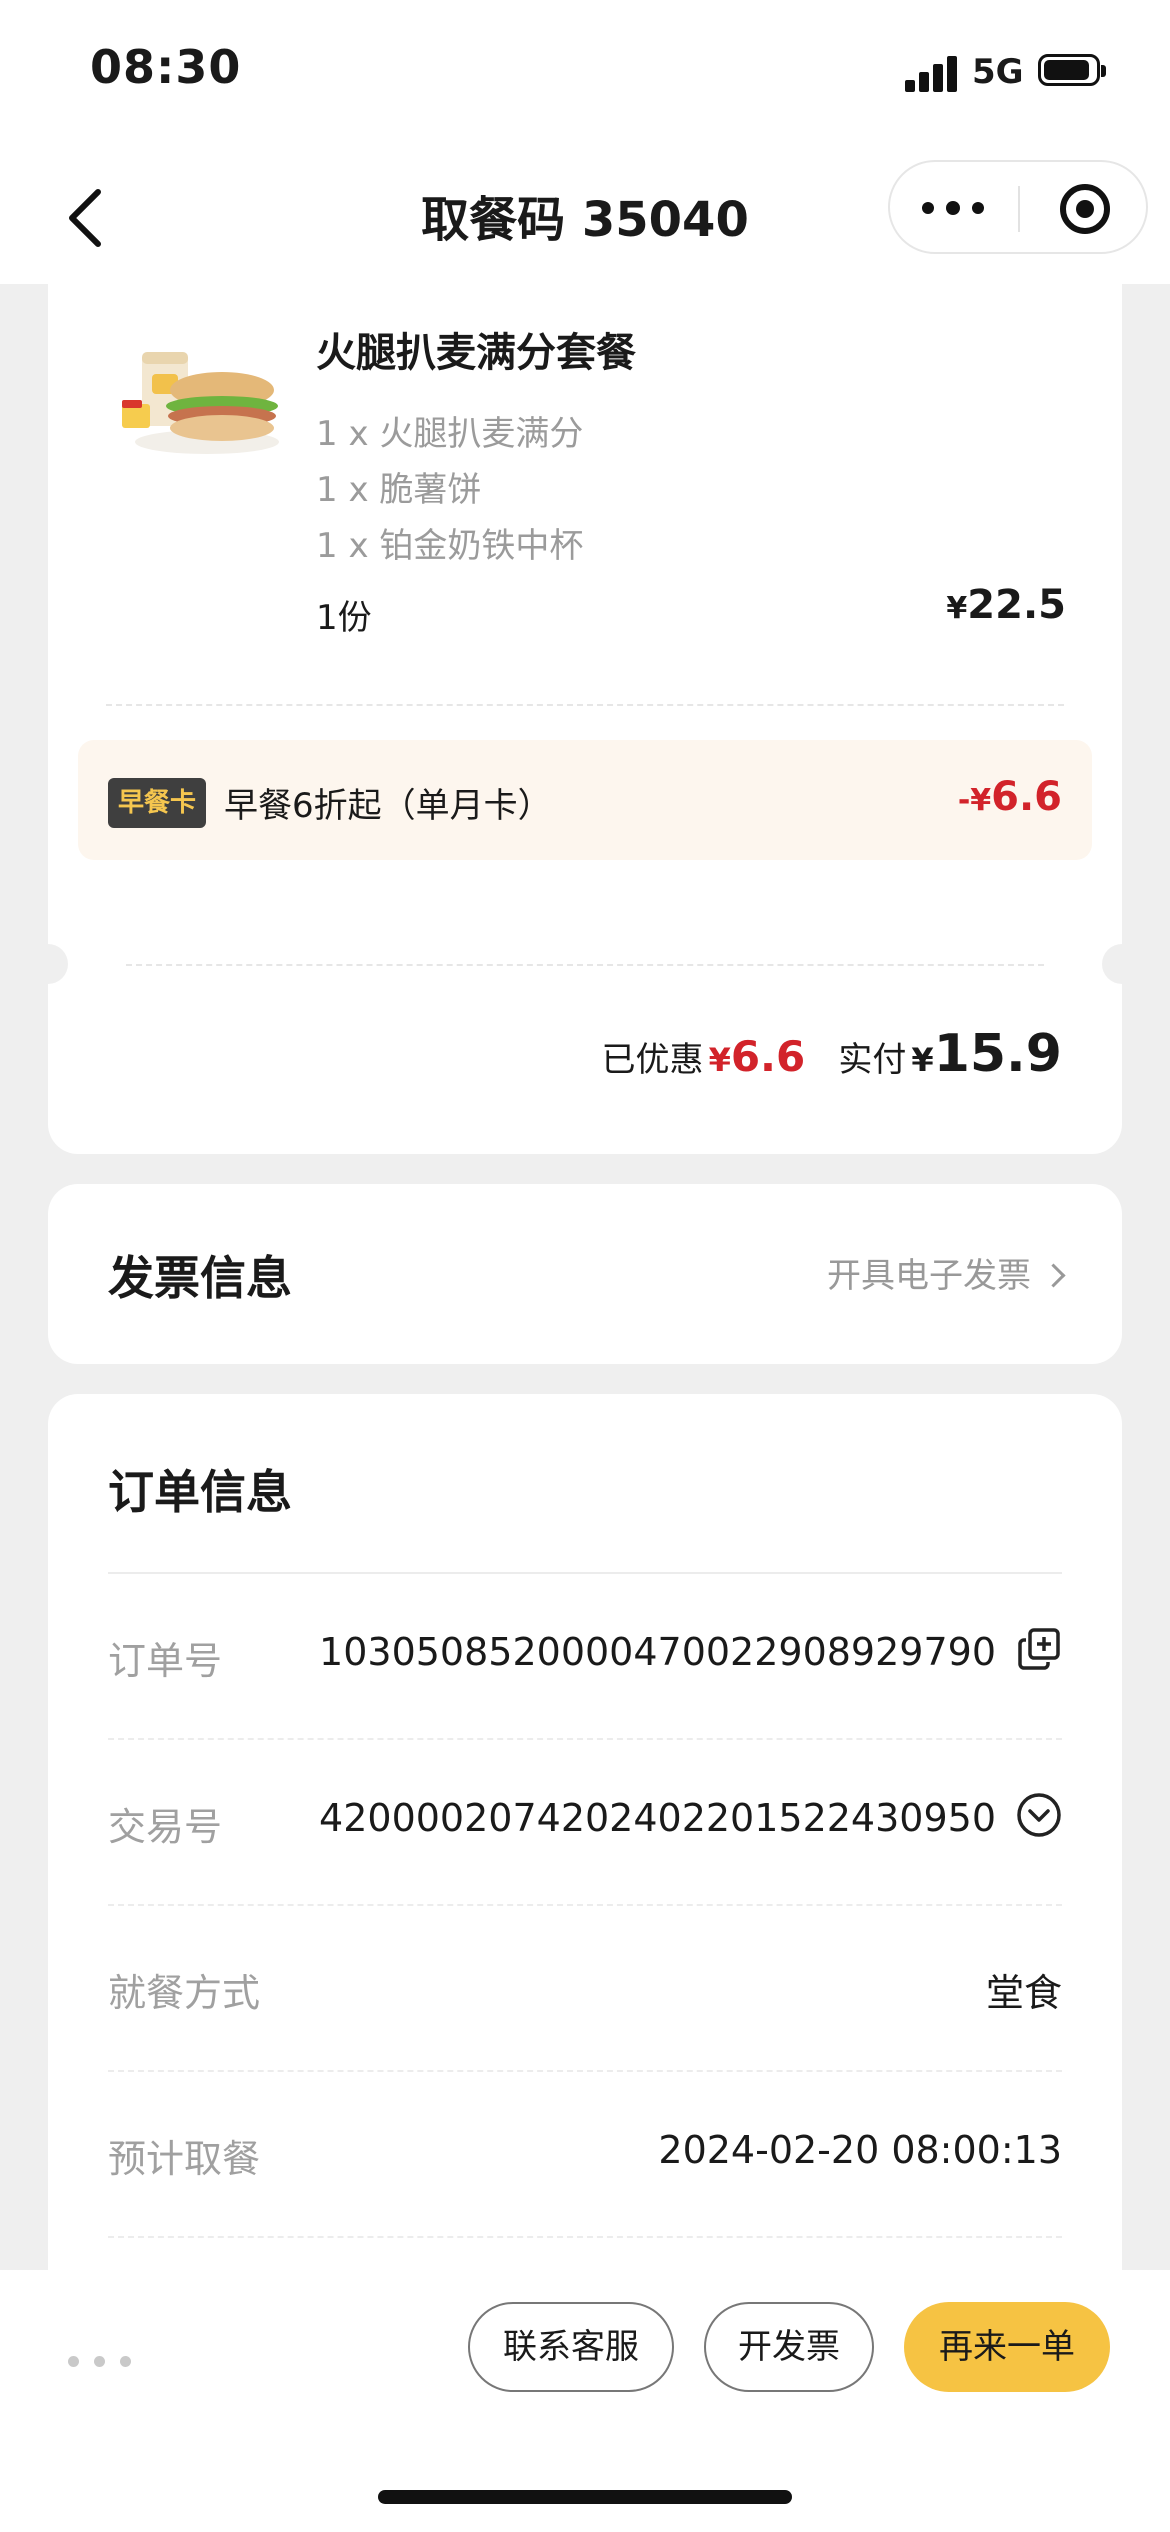 This screenshot has height=2532, width=1170. What do you see at coordinates (1039, 1815) in the screenshot?
I see `chevron-down-circle-icon` at bounding box center [1039, 1815].